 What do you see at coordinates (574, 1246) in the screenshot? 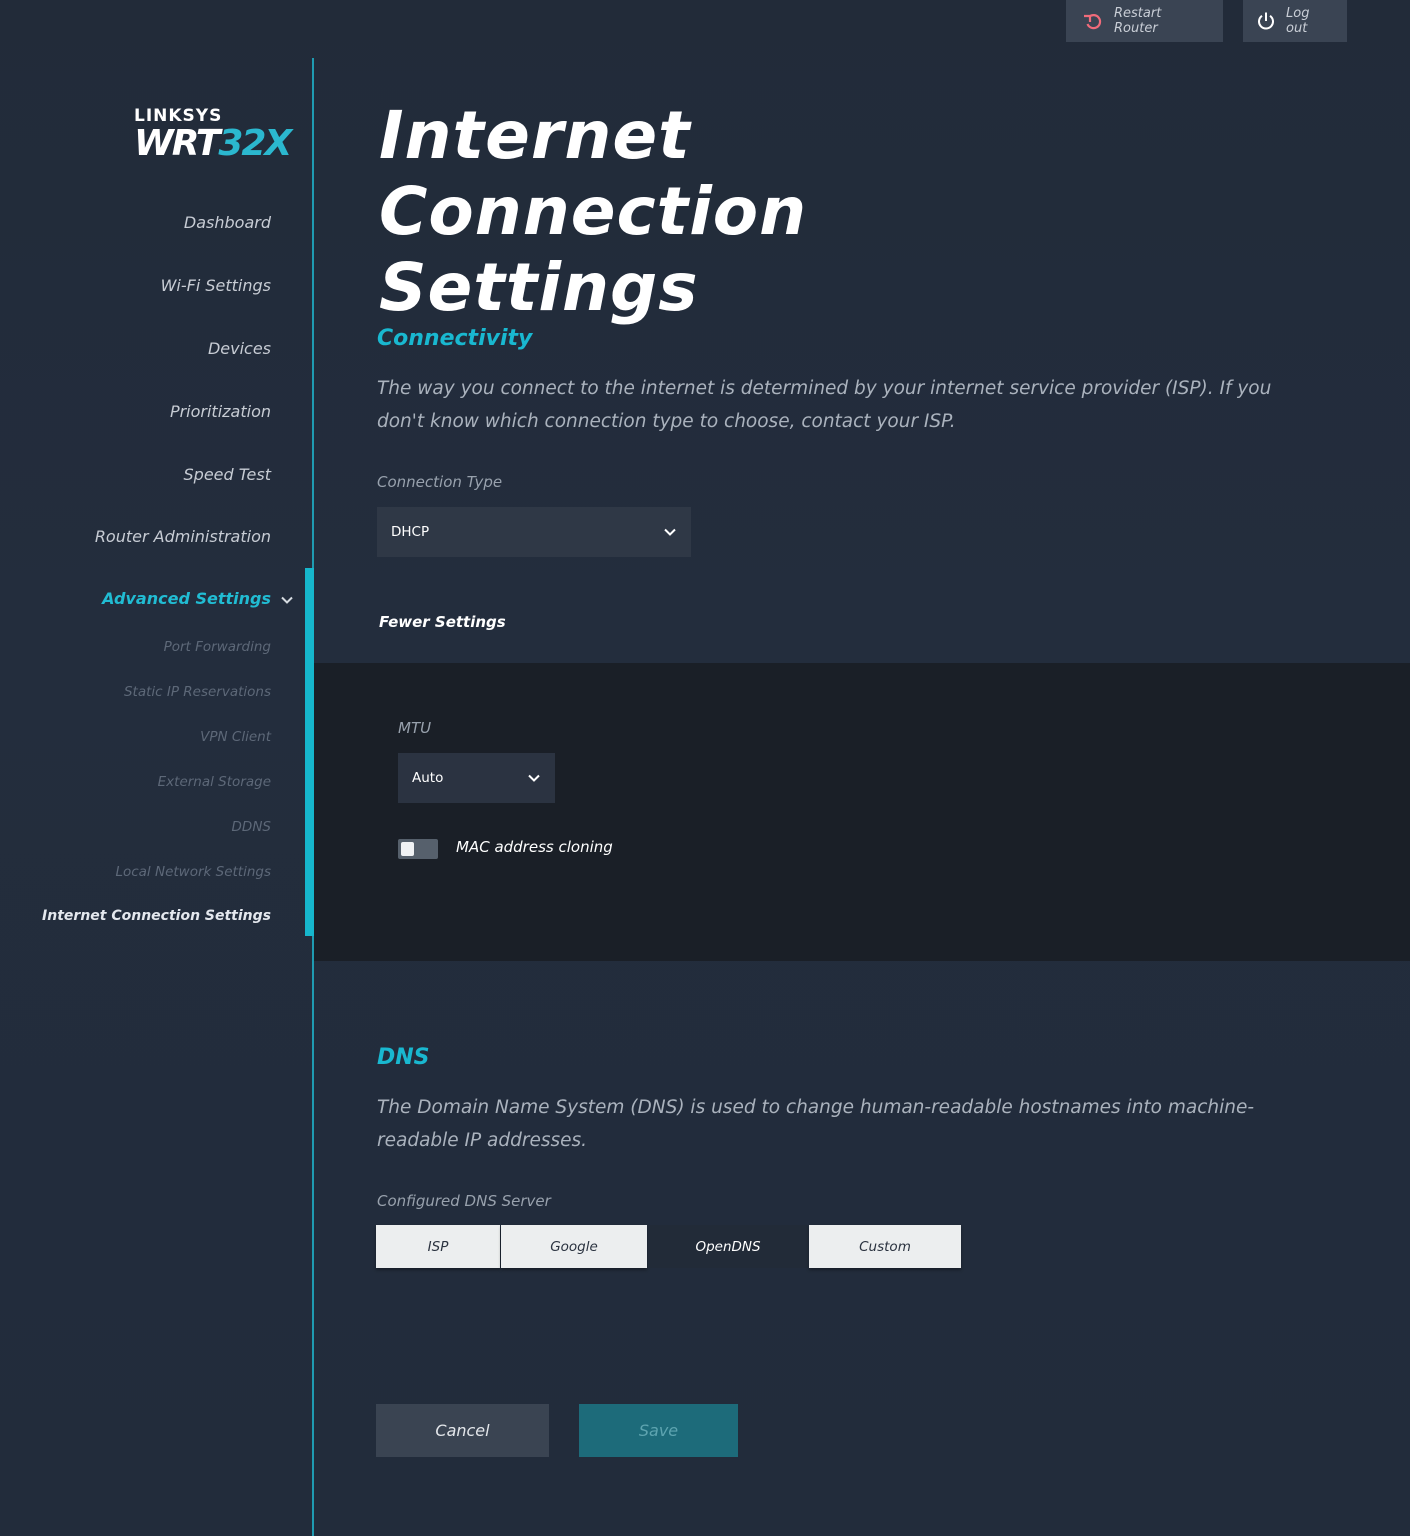
I see `dns-option-google: Google` at bounding box center [574, 1246].